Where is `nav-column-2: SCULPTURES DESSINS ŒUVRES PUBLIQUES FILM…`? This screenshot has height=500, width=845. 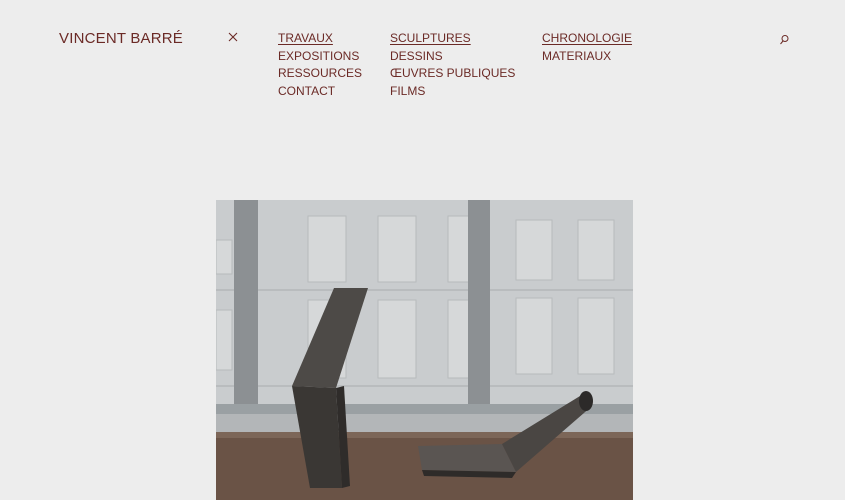 nav-column-2: SCULPTURES DESSINS ŒUVRES PUBLIQUES FILM… is located at coordinates (452, 65).